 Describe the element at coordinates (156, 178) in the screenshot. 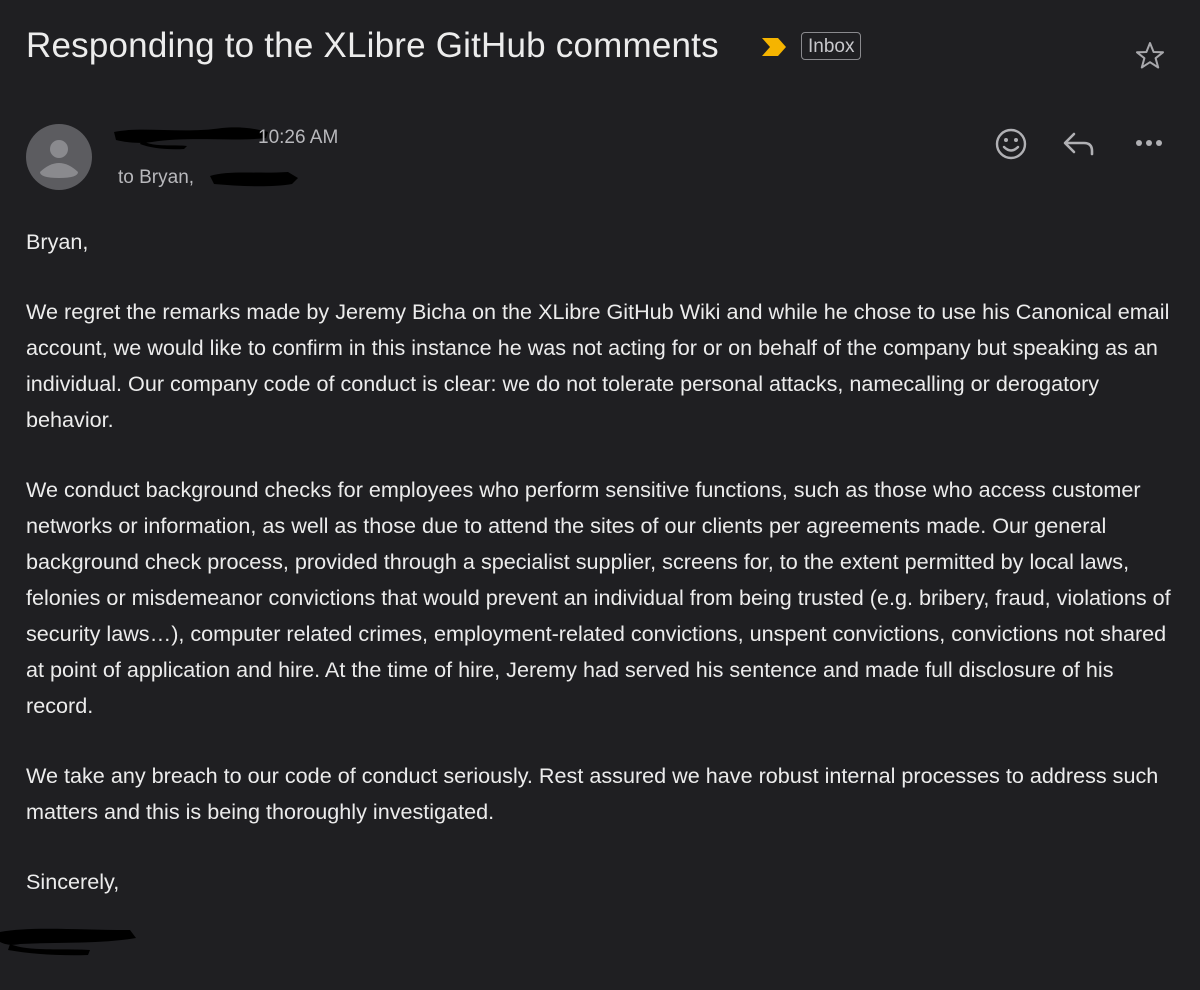

I see `recipients: to Bryan,` at that location.